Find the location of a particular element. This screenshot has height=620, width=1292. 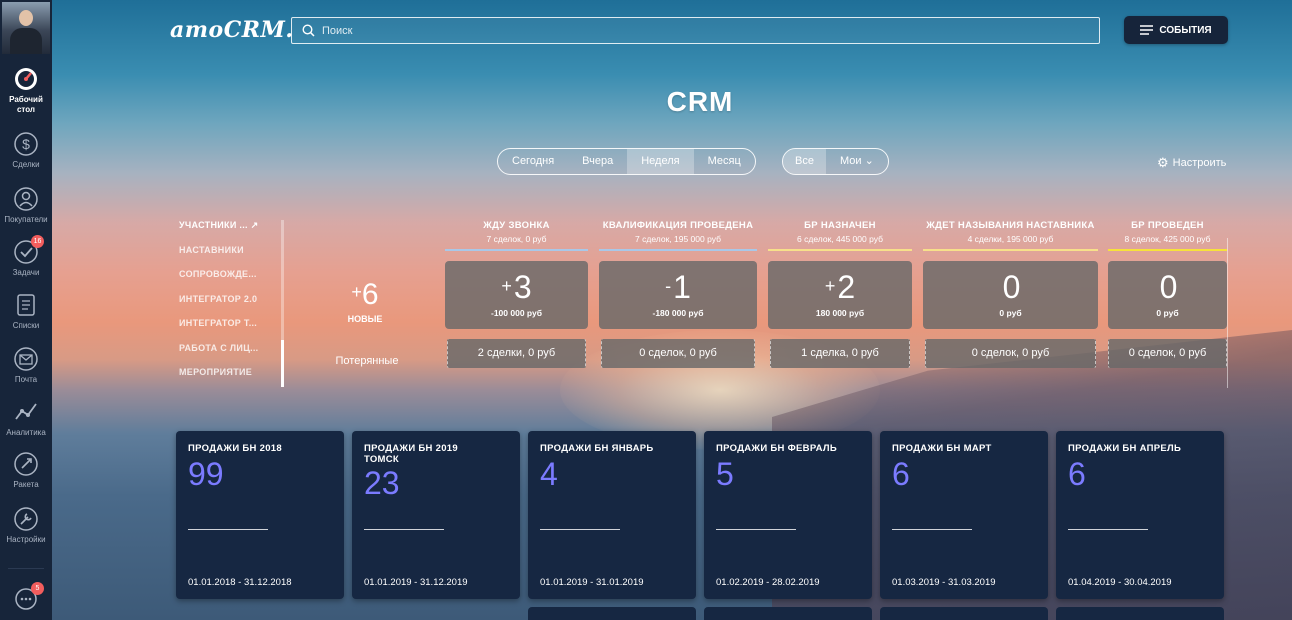

pipeline-scrollbar is located at coordinates (282, 303).